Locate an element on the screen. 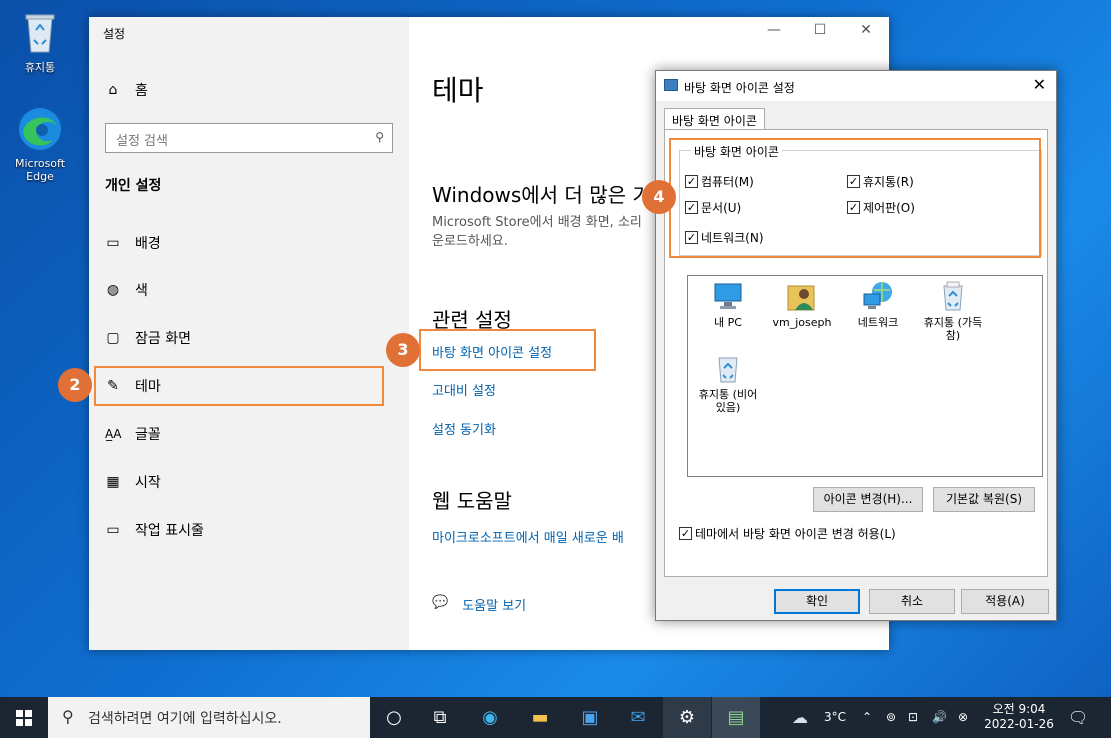 The height and width of the screenshot is (738, 1111). nav-fonts: A̲A 글꼴 is located at coordinates (133, 434).